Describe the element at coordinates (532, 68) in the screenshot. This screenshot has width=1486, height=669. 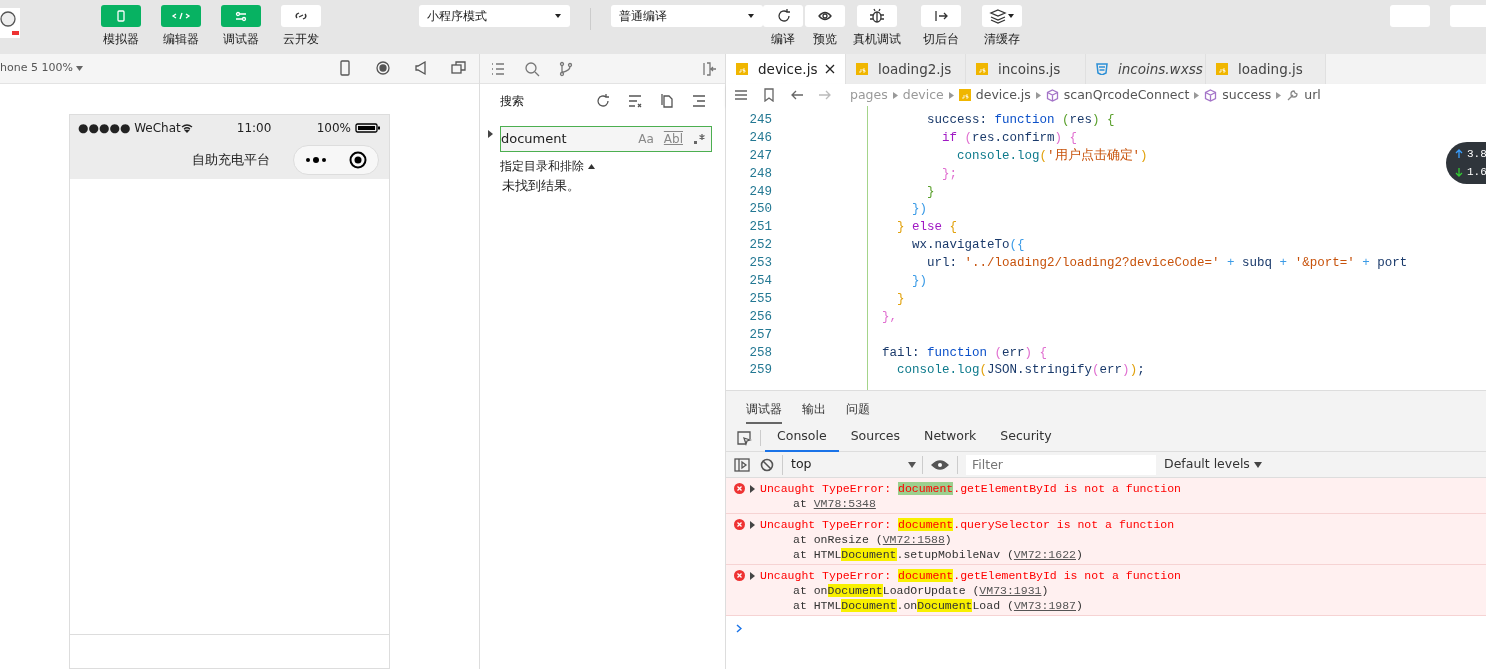
I see `search-icon` at that location.